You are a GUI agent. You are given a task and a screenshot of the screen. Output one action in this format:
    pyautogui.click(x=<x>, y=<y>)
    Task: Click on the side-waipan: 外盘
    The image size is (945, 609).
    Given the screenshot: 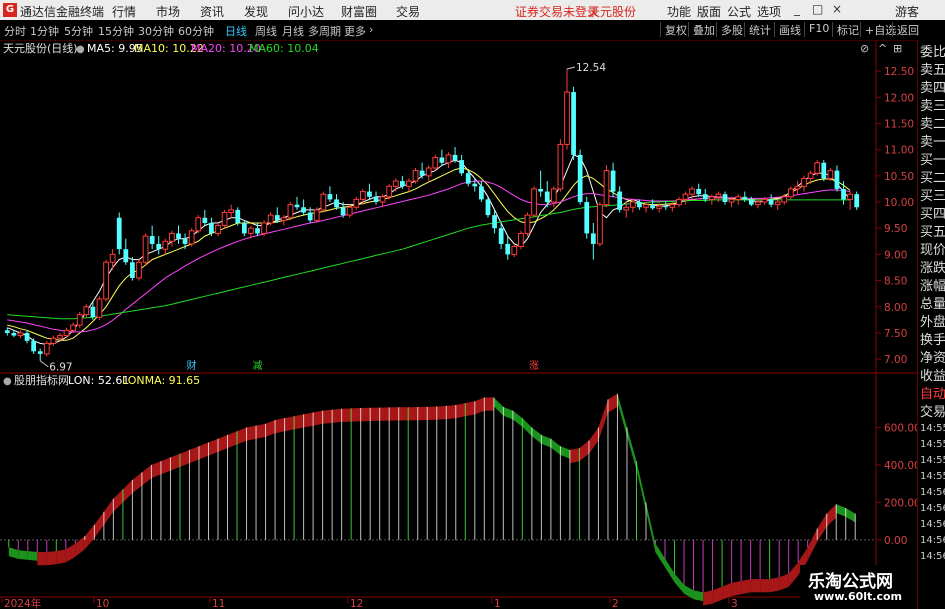 What is the action you would take?
    pyautogui.click(x=932, y=323)
    